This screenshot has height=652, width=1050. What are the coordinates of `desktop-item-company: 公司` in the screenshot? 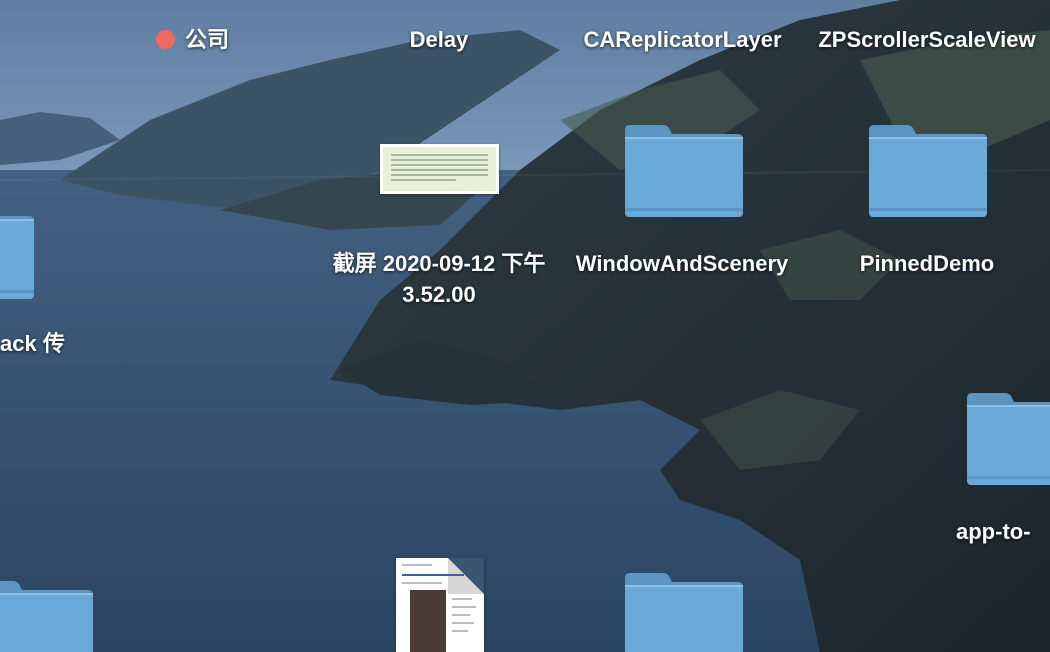 It's located at (192, 39).